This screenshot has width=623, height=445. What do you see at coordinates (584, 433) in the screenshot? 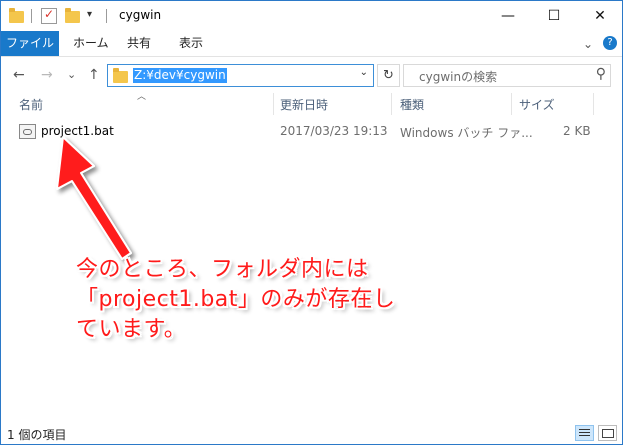
I see `details-view-icon` at bounding box center [584, 433].